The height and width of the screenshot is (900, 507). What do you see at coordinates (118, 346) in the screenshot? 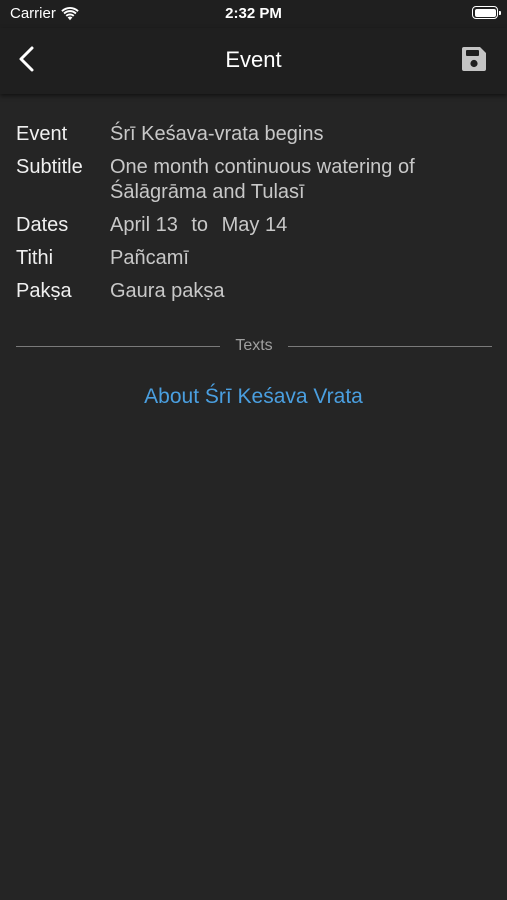
I see `divider-line-left` at bounding box center [118, 346].